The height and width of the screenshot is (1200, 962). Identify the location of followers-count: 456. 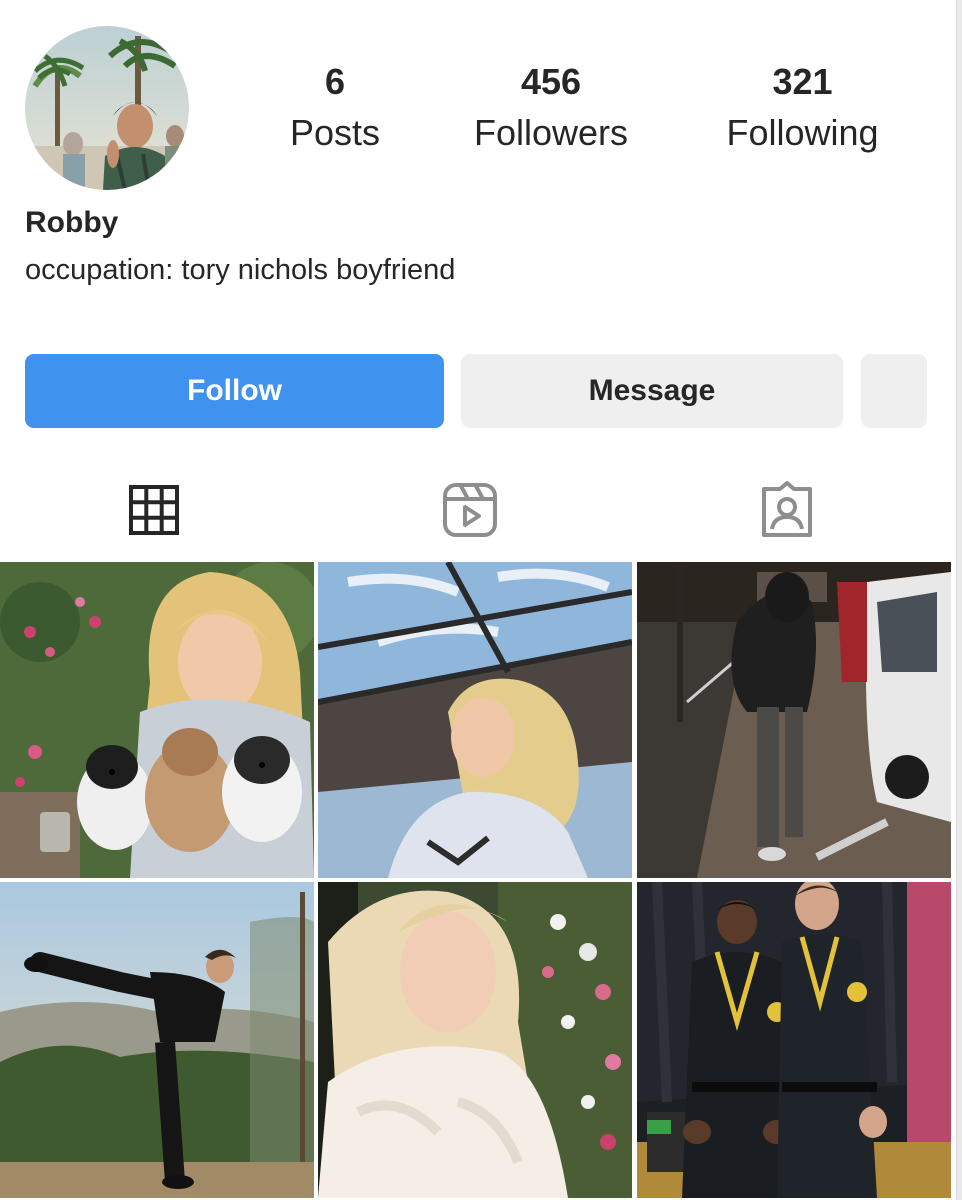
(551, 81).